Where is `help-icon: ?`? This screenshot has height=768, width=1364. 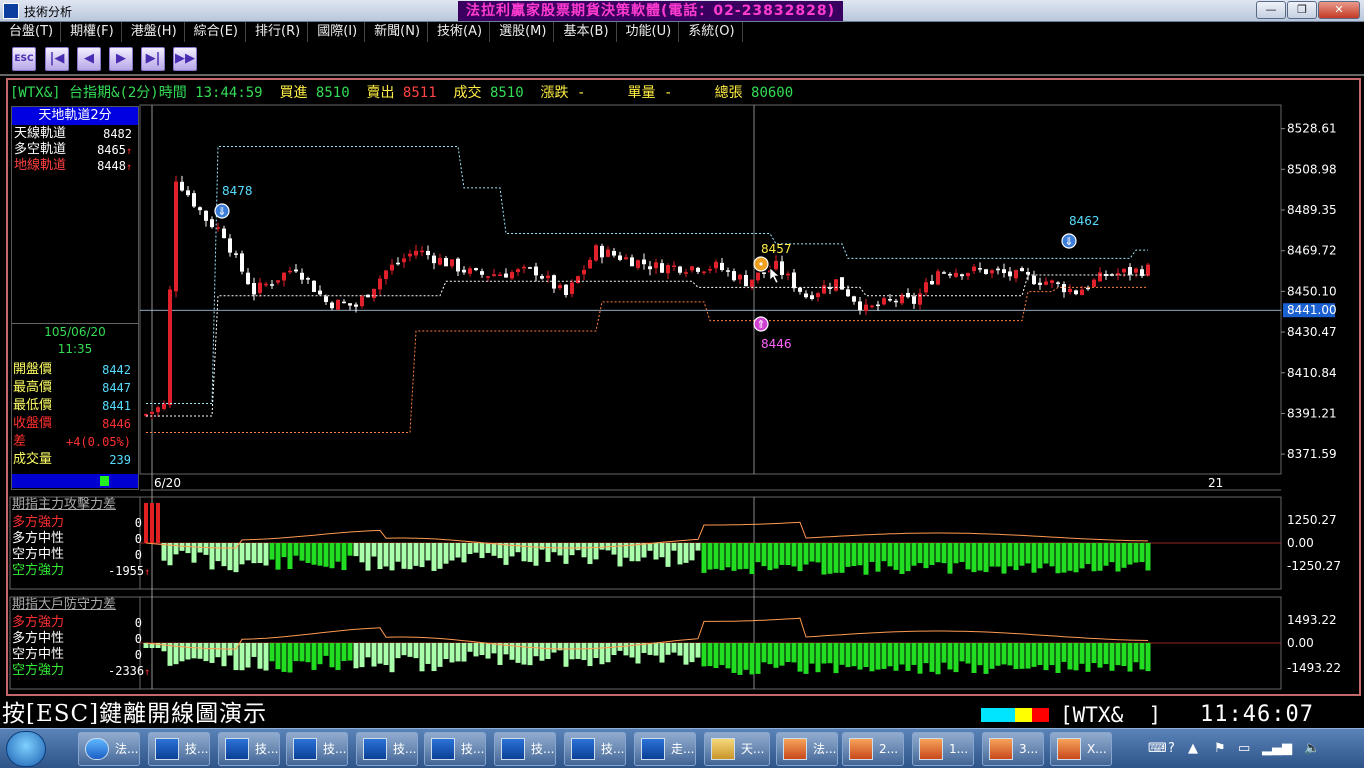
help-icon: ? is located at coordinates (1171, 748).